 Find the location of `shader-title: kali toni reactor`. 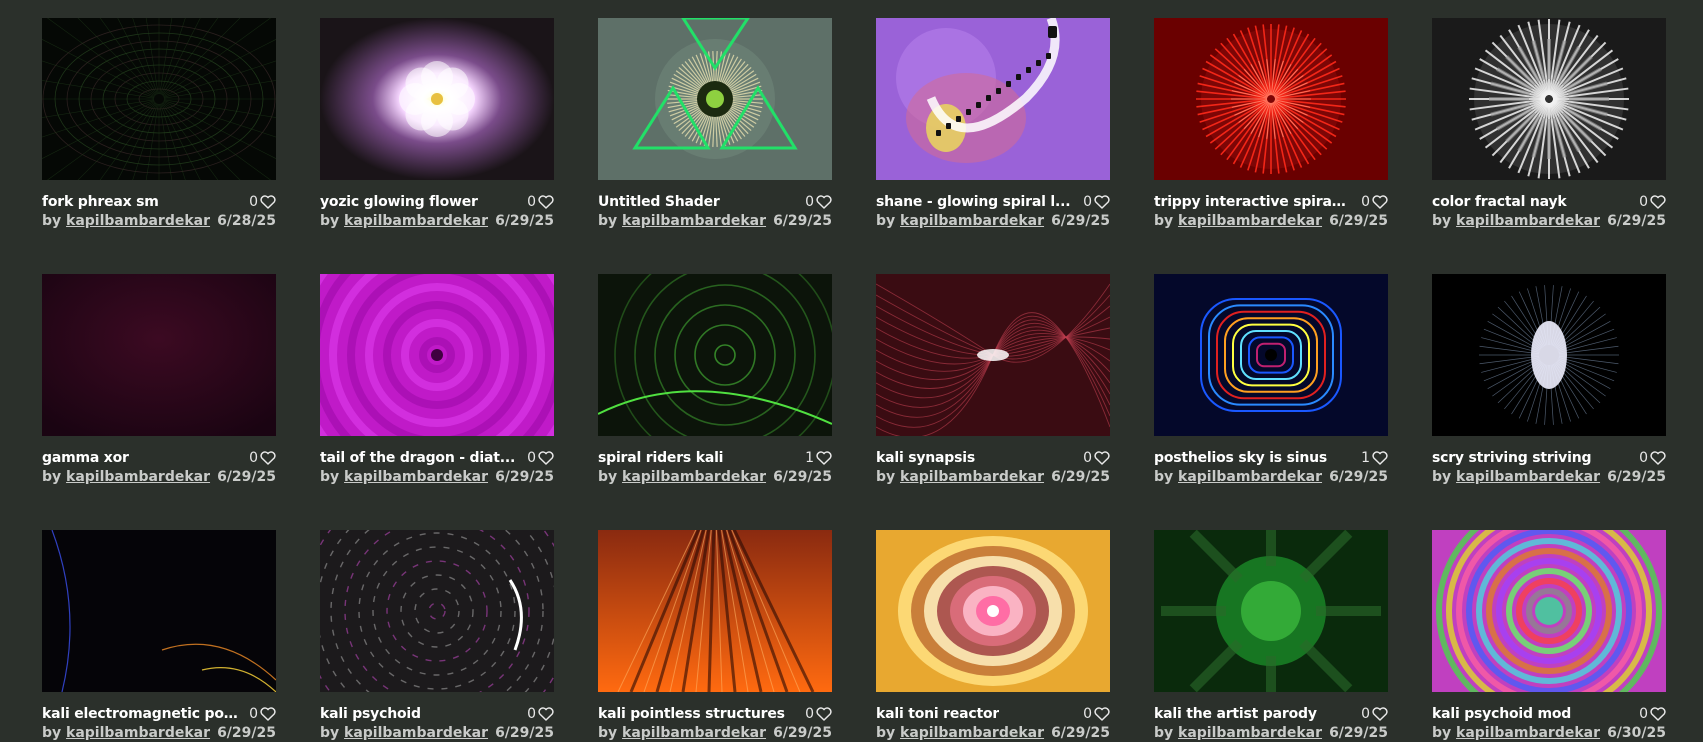

shader-title: kali toni reactor is located at coordinates (937, 714).